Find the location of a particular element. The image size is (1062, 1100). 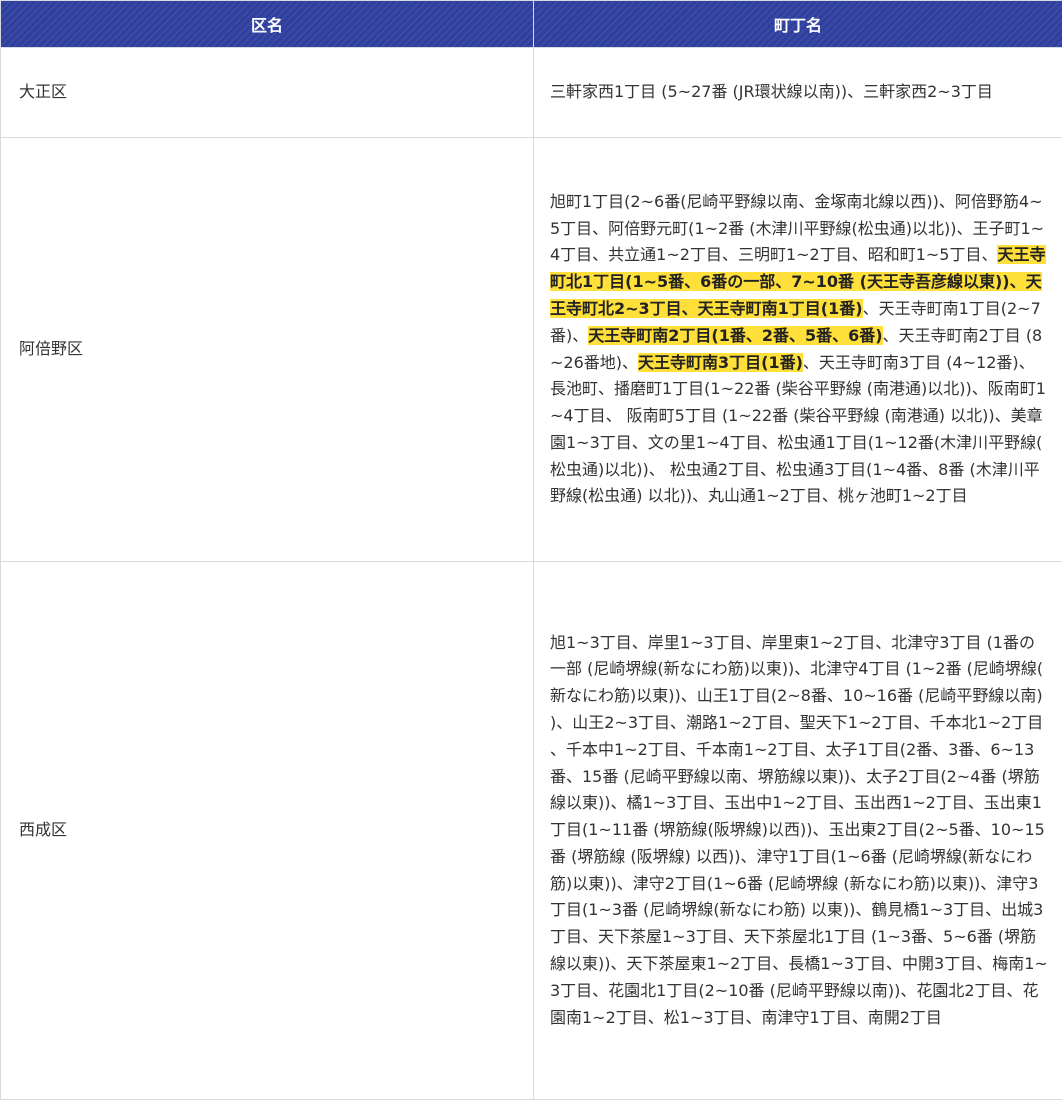

highlighted-towns-text: 天王寺町南2丁目(1番、2番、5番、6番) is located at coordinates (735, 335).